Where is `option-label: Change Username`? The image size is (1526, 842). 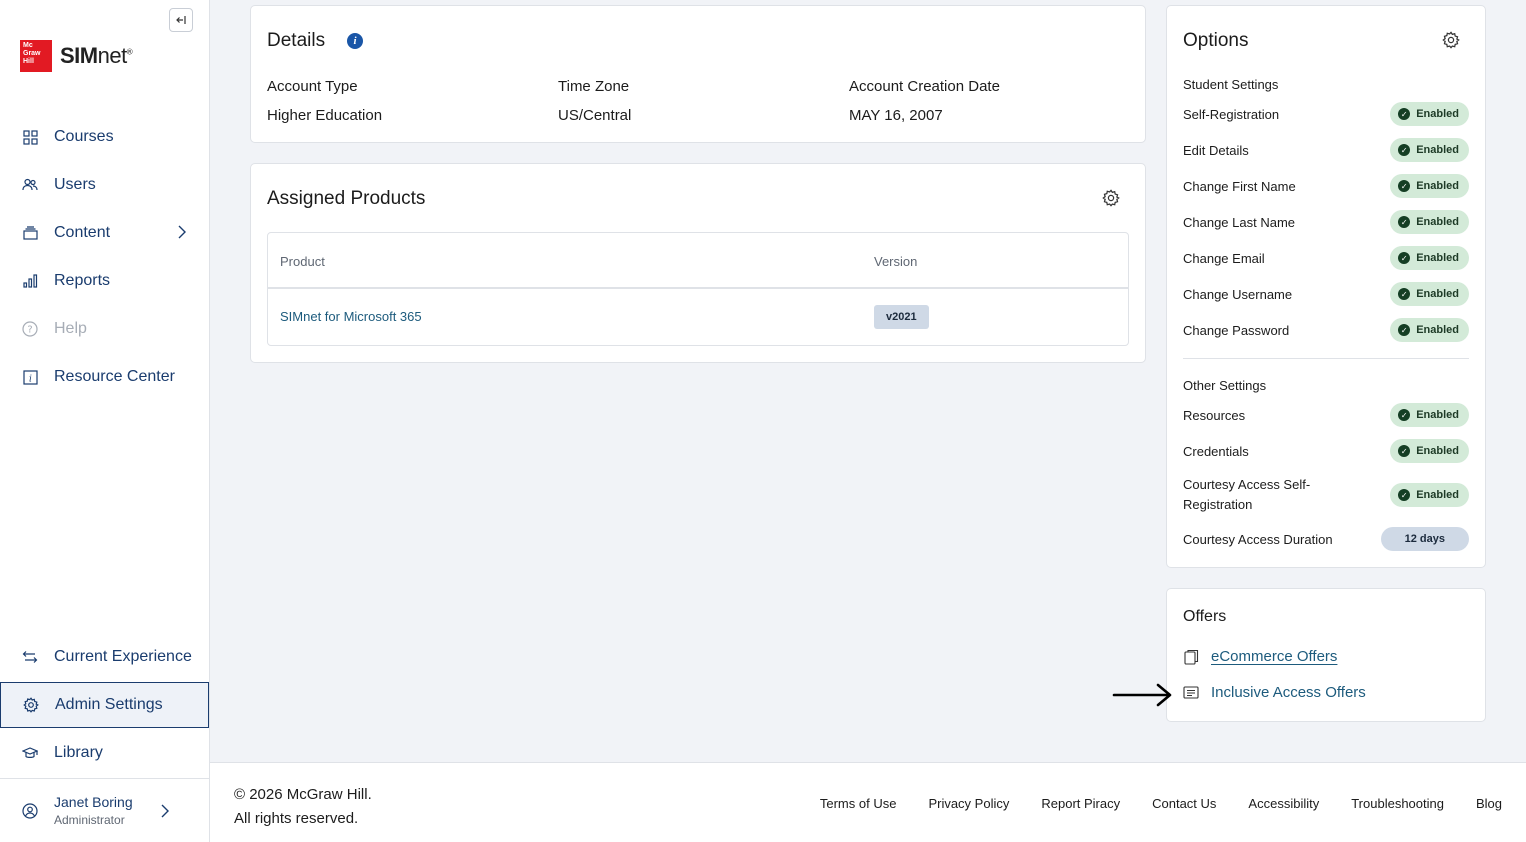
option-label: Change Username is located at coordinates (1238, 294).